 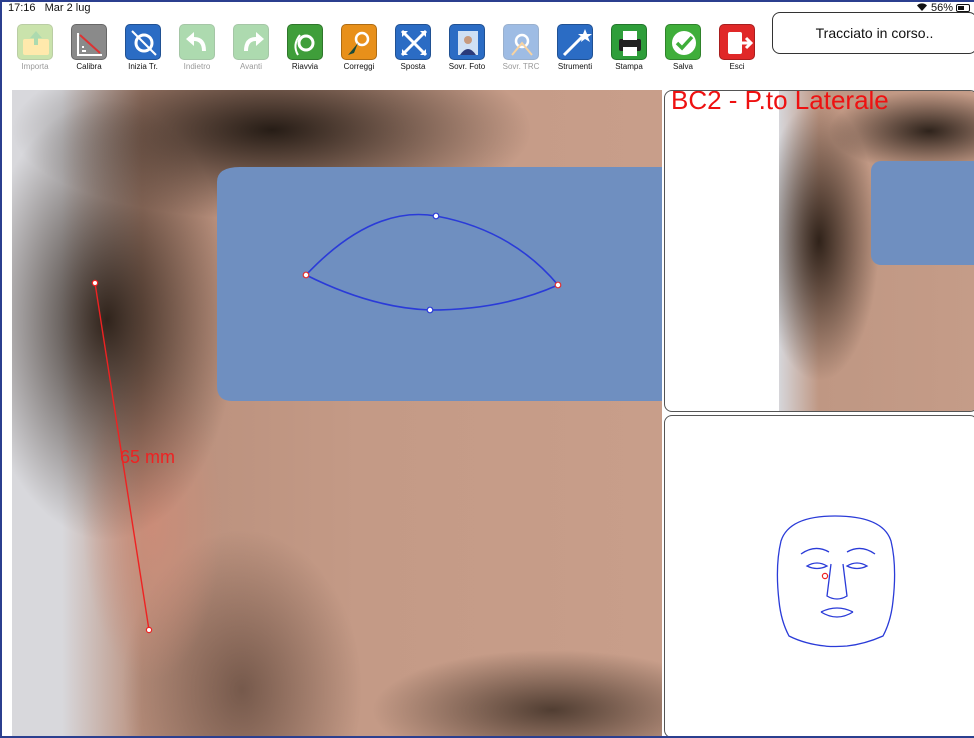 I want to click on measurement-start-point, so click(x=95, y=283).